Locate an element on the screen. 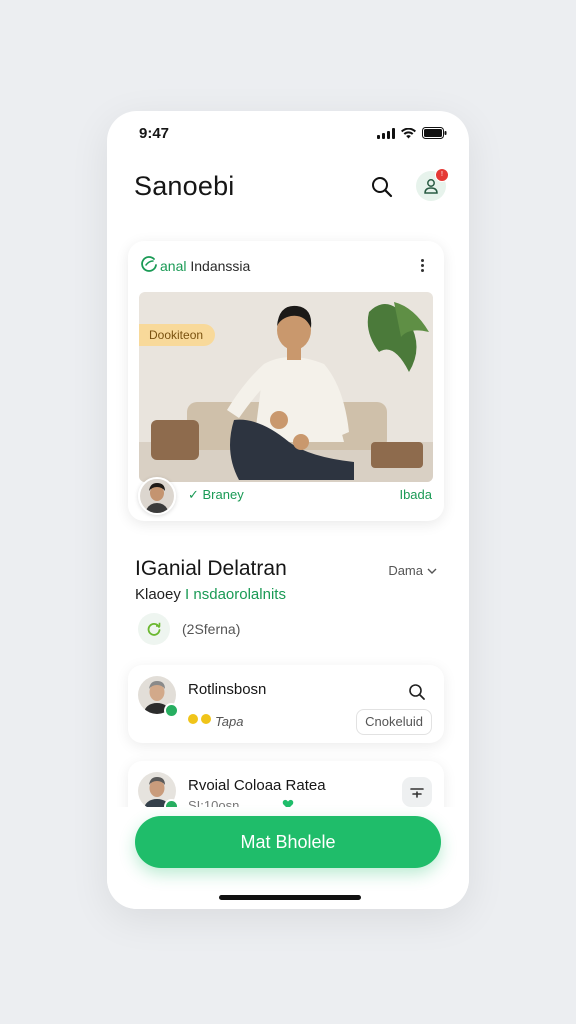 The width and height of the screenshot is (576, 1024). subtitle-green: I nsdaorolalnits is located at coordinates (235, 594).